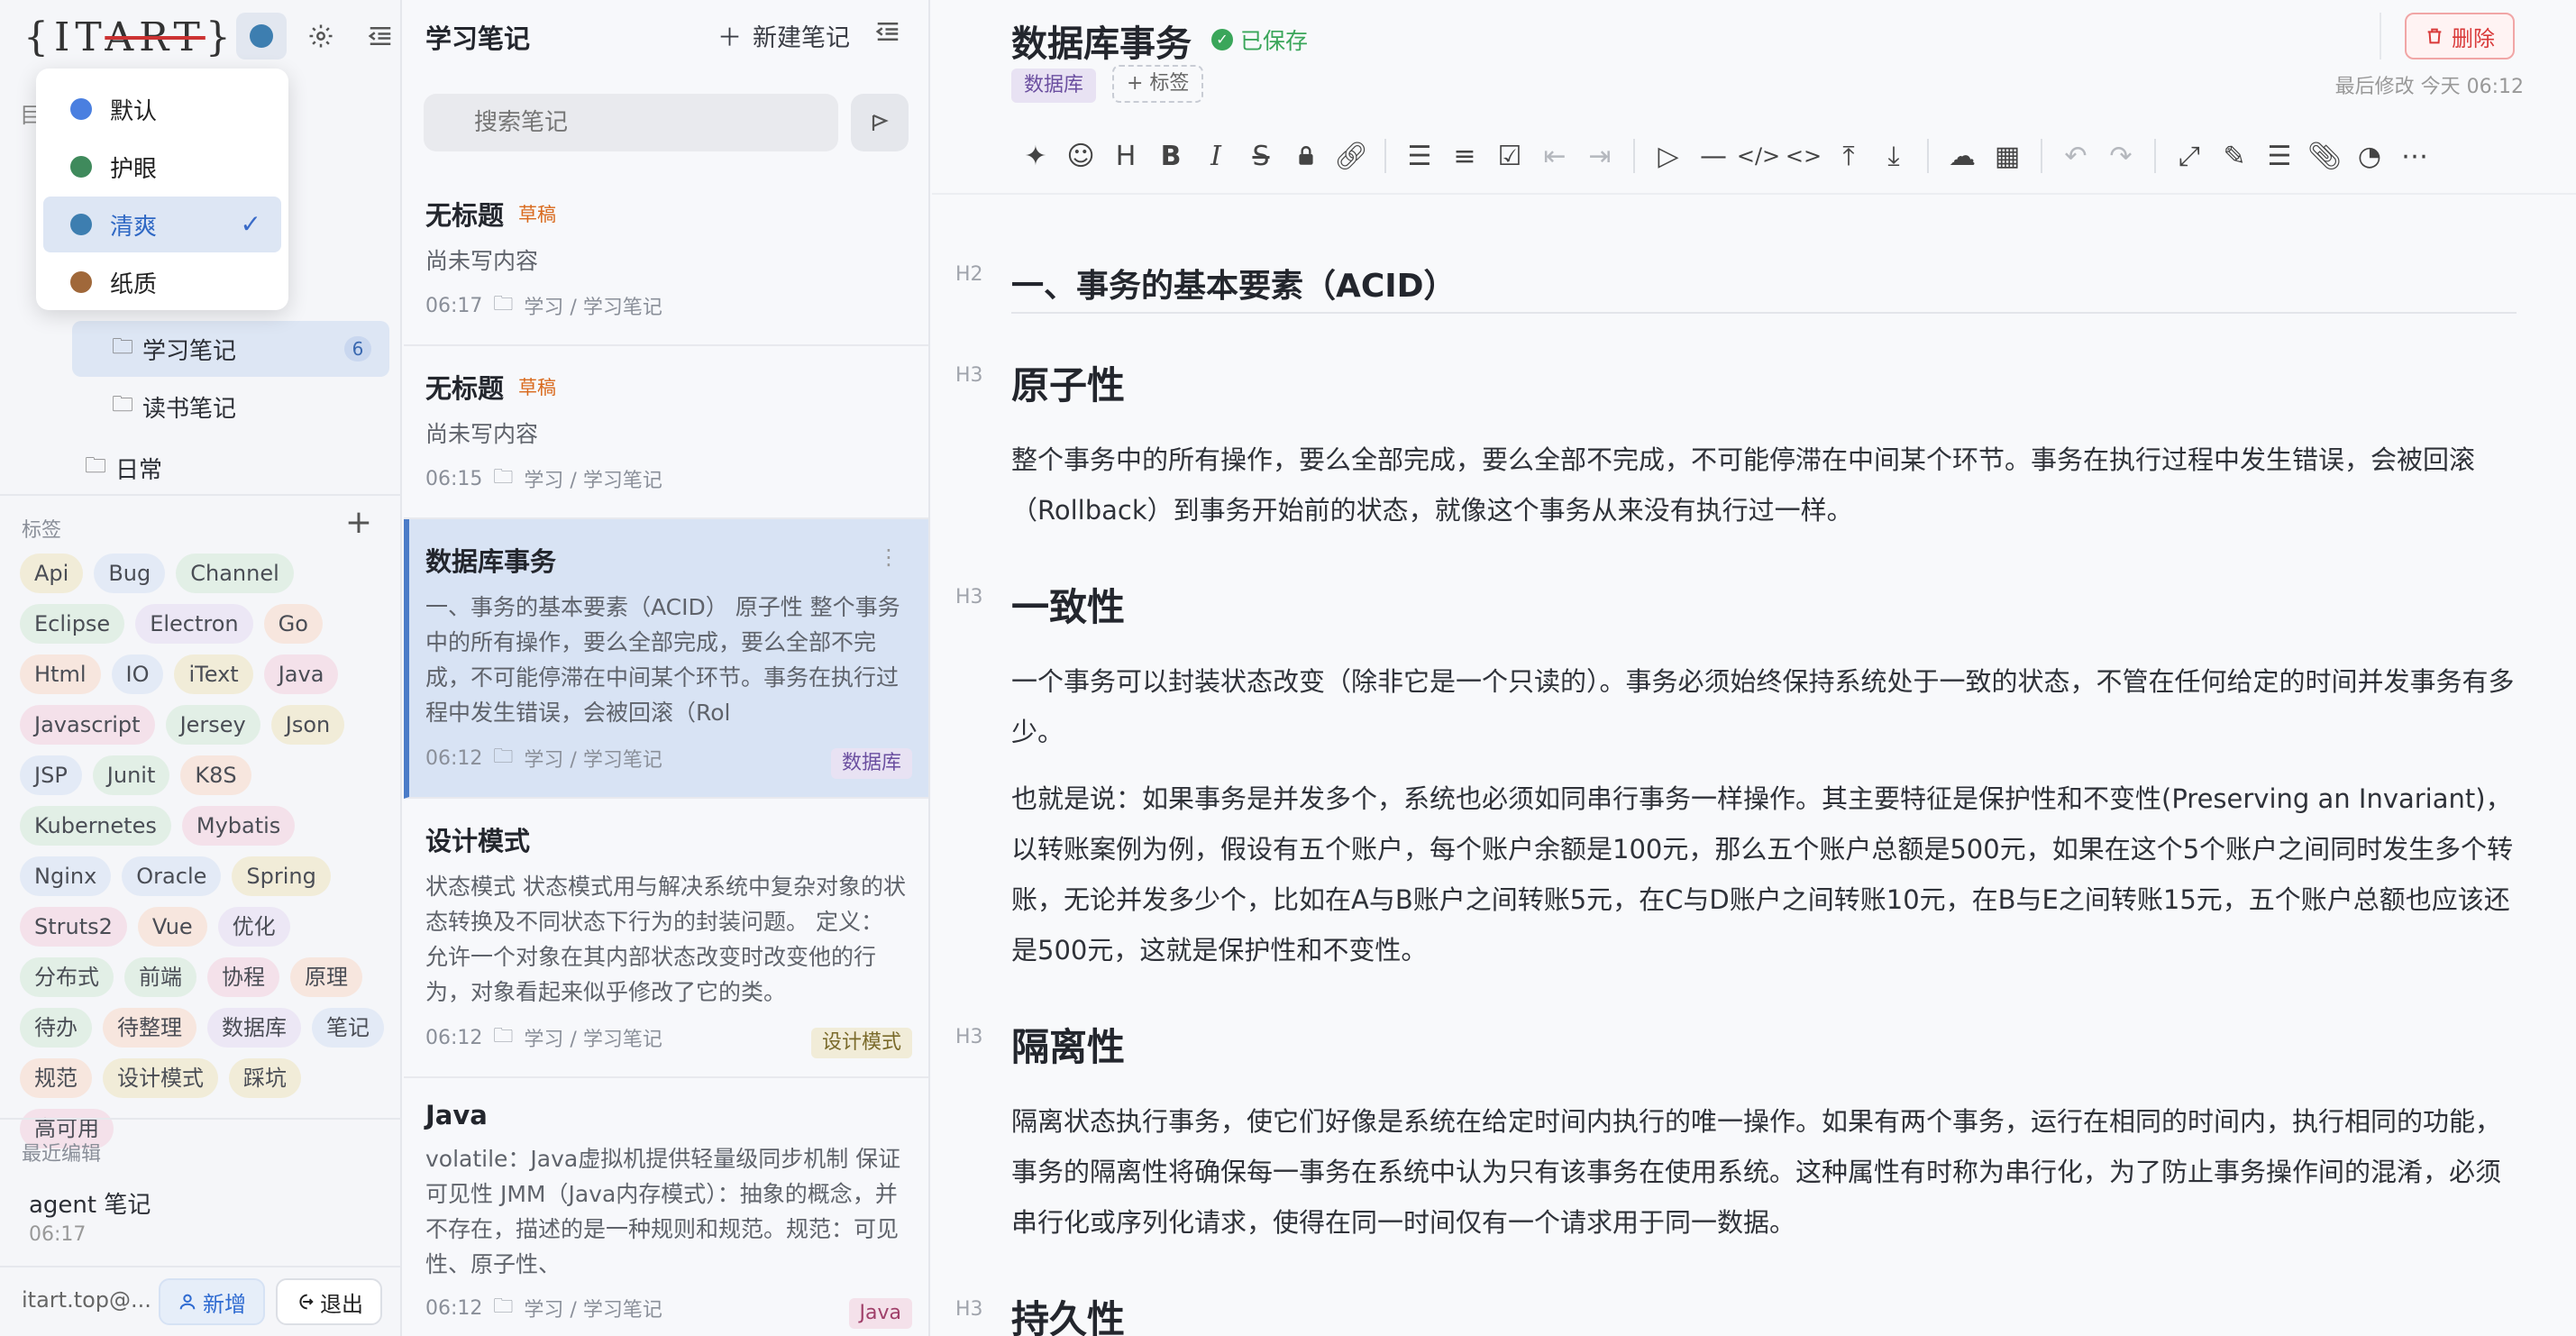 The width and height of the screenshot is (2576, 1336). I want to click on add-tag-chip: + 标签, so click(1158, 84).